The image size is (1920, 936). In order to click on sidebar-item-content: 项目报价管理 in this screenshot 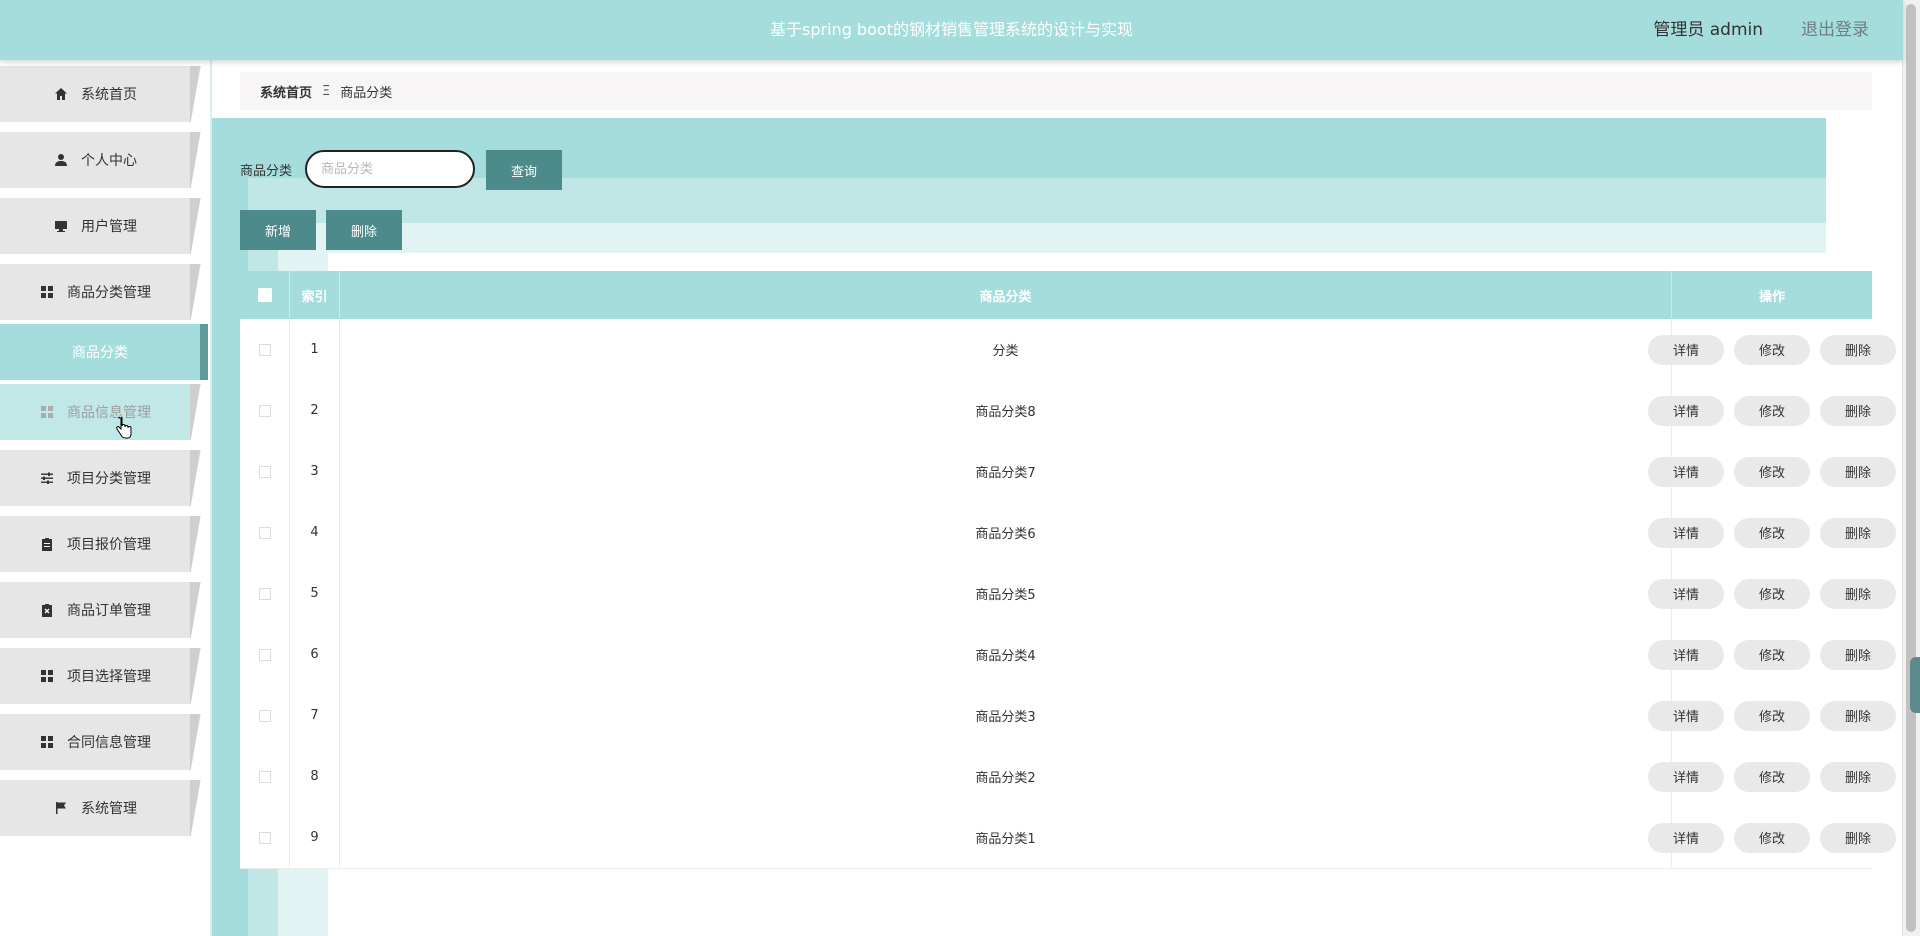, I will do `click(95, 544)`.